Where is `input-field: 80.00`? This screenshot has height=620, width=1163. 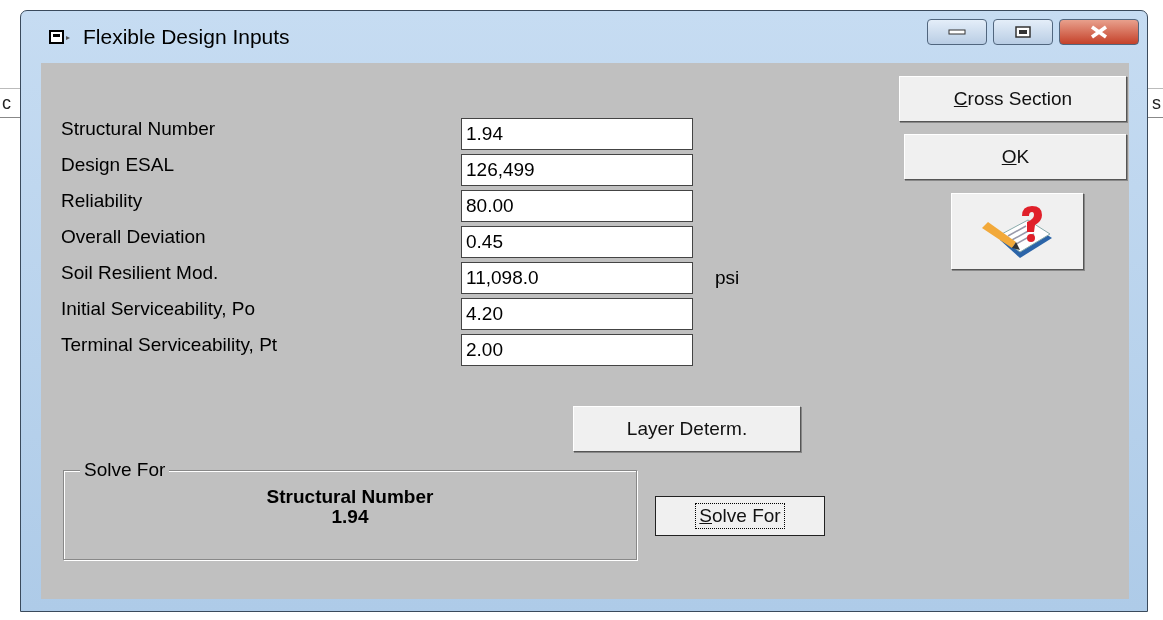
input-field: 80.00 is located at coordinates (577, 206).